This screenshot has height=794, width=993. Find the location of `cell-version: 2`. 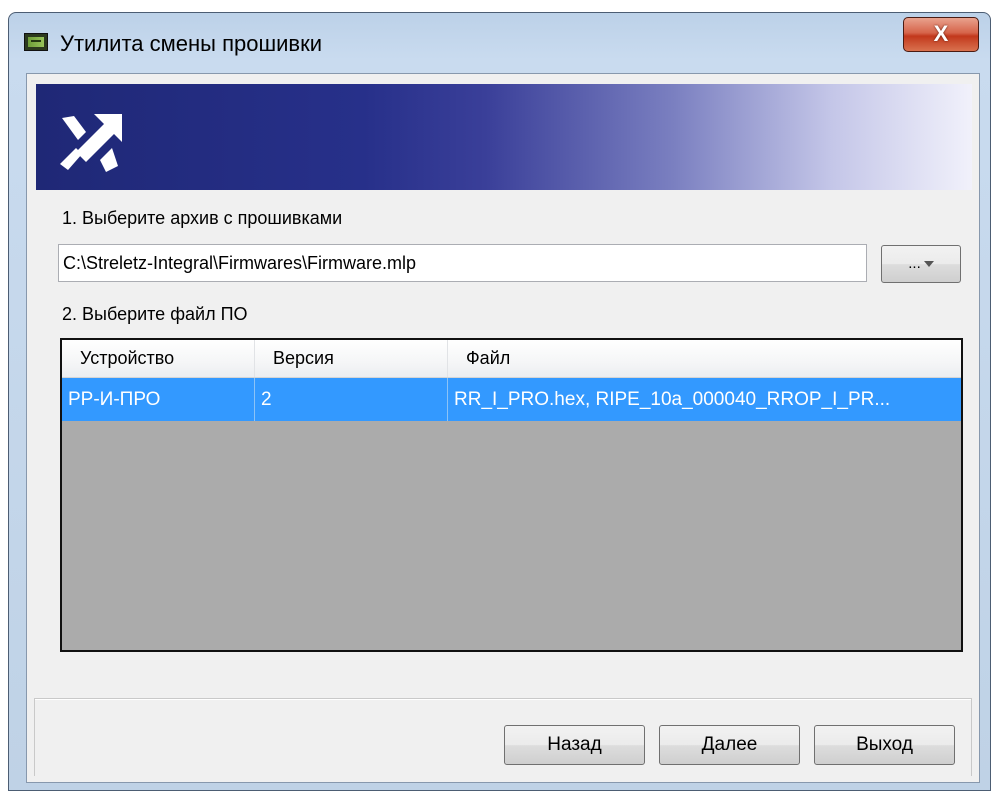

cell-version: 2 is located at coordinates (351, 399).